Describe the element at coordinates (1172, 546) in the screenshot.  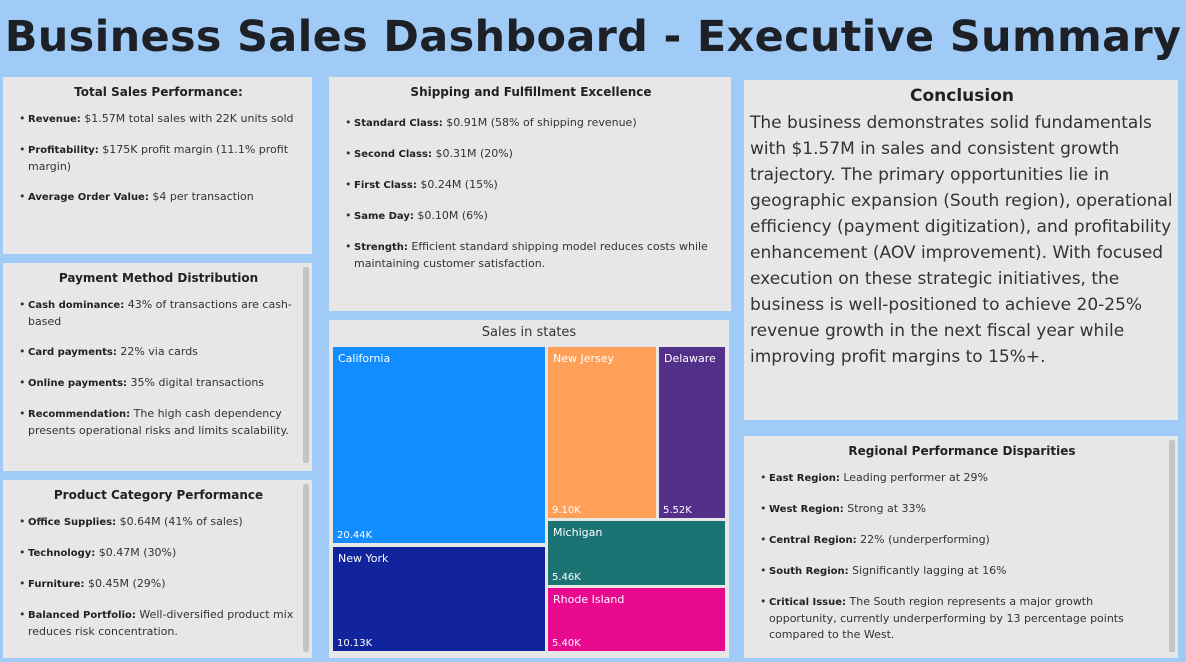
I see `regional-scrollbar` at that location.